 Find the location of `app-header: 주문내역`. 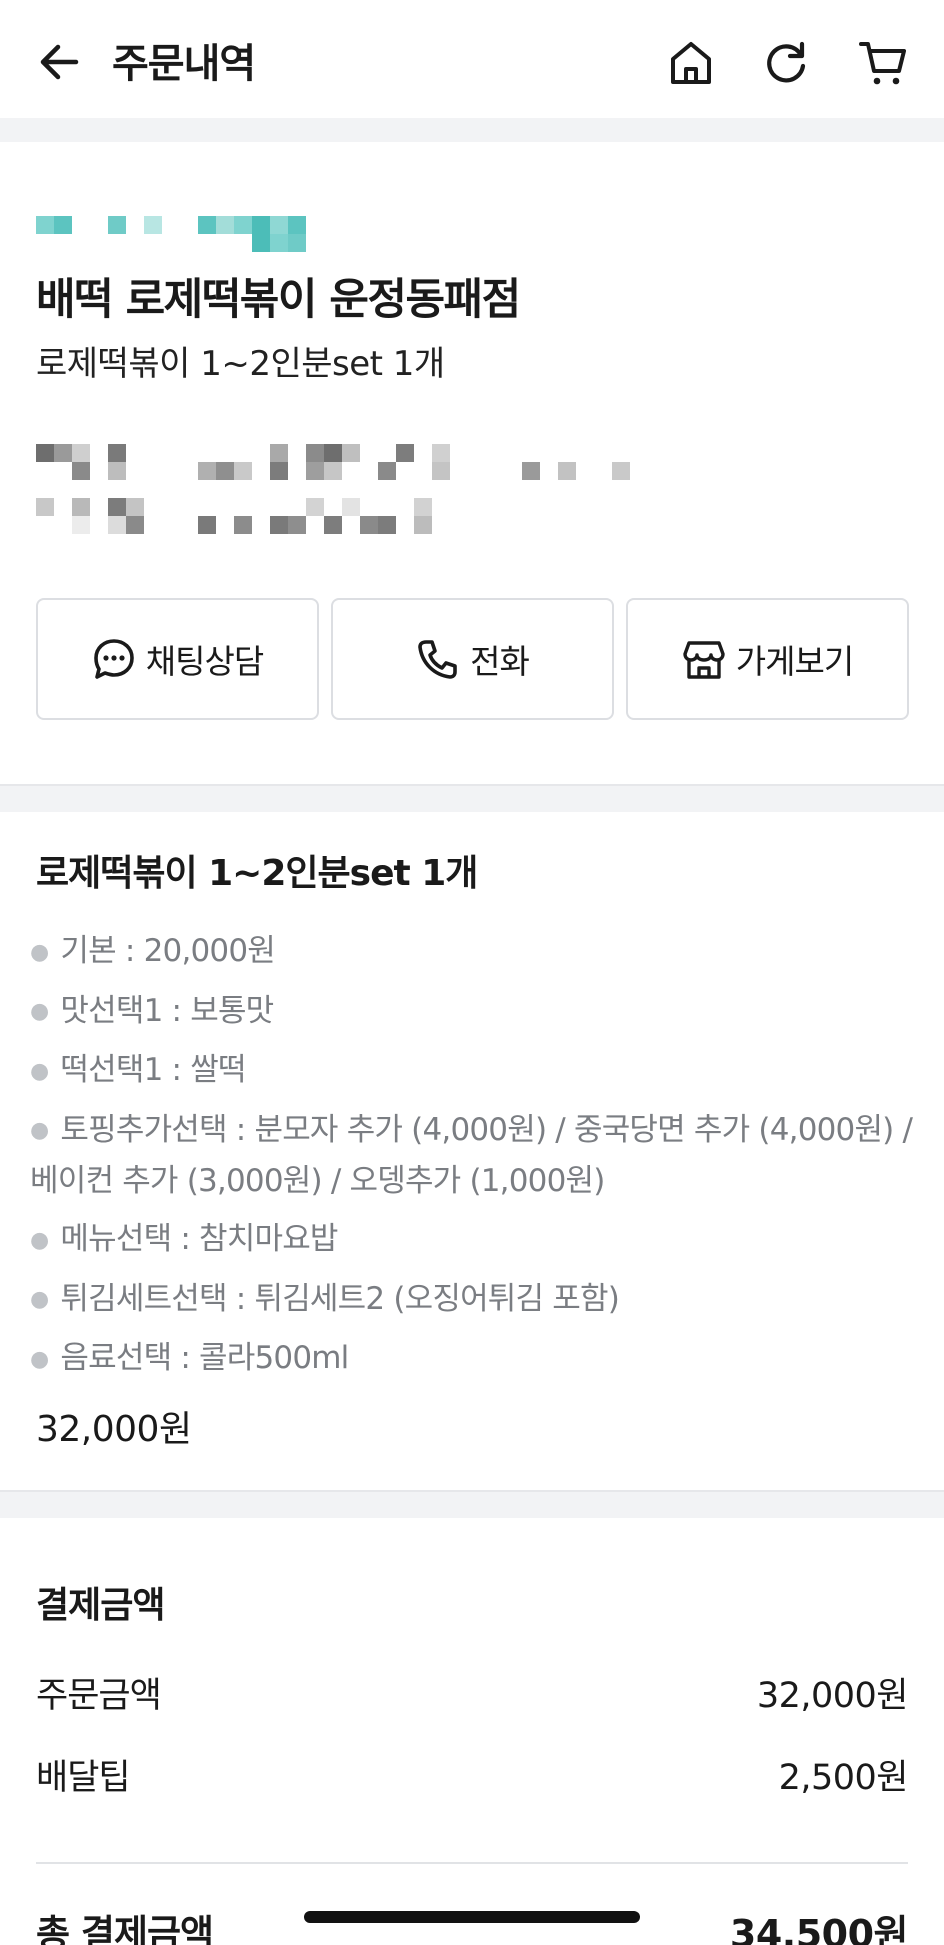

app-header: 주문내역 is located at coordinates (472, 59).